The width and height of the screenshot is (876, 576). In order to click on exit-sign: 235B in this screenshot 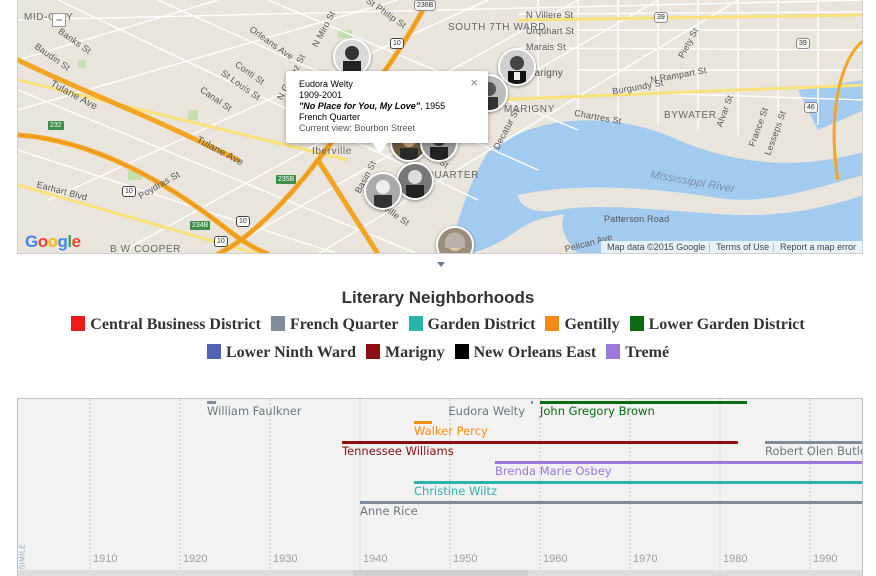, I will do `click(286, 179)`.